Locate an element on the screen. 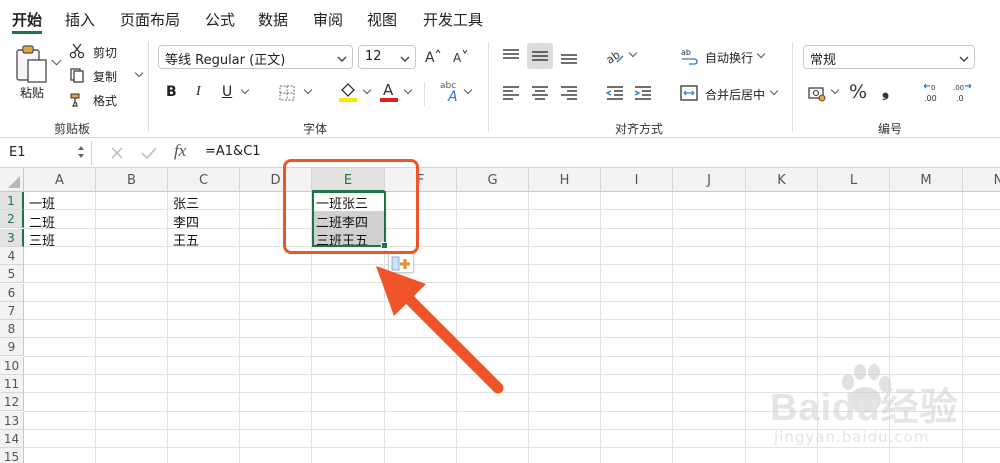  row-header-14: 14 is located at coordinates (12, 438).